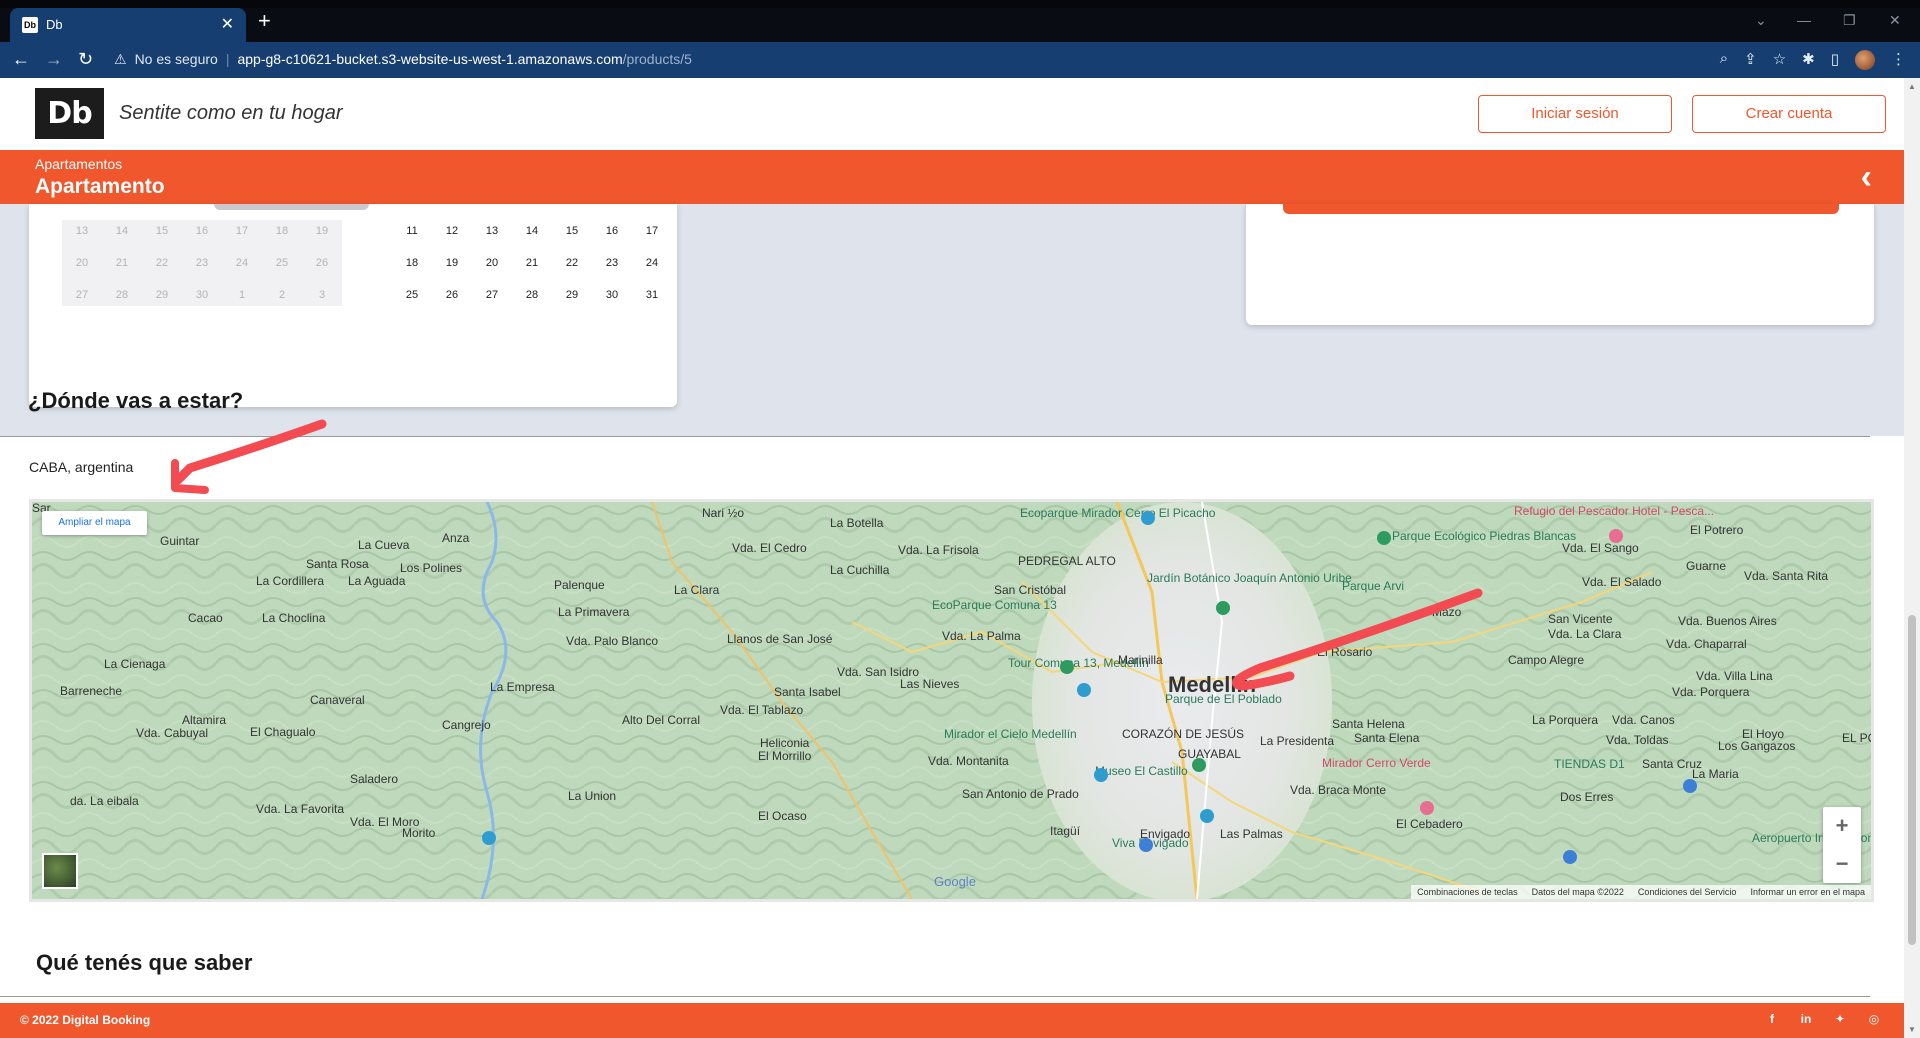 The height and width of the screenshot is (1038, 1920). Describe the element at coordinates (1065, 831) in the screenshot. I see `map-label: Itagüí` at that location.